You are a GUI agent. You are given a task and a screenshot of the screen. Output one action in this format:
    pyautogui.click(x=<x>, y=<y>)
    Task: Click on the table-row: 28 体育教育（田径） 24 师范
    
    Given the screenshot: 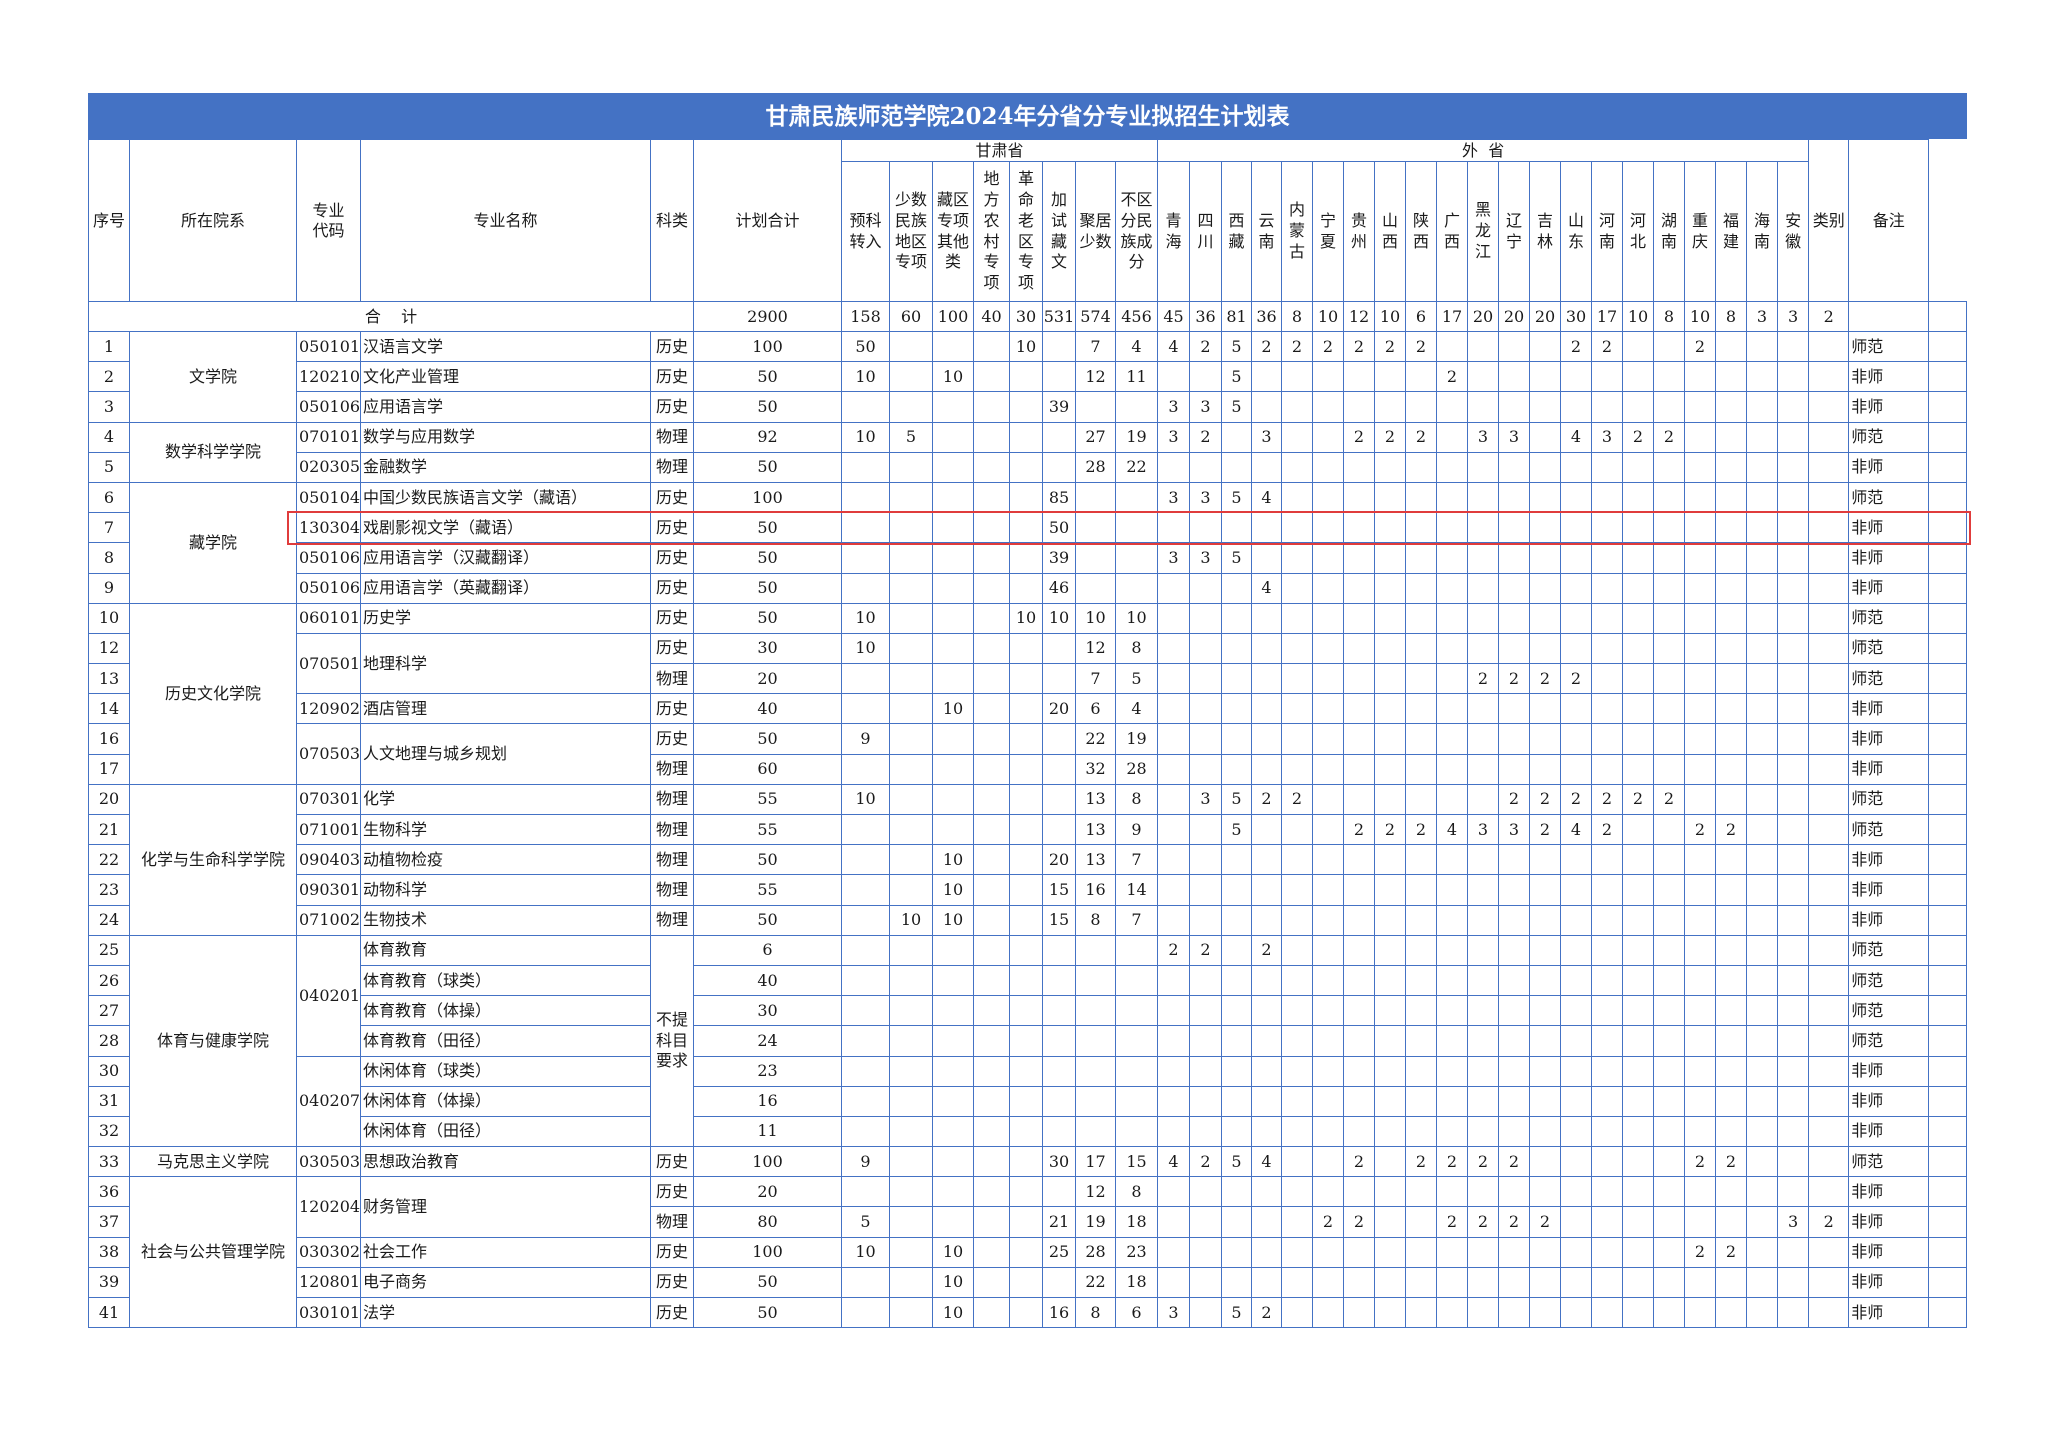 What is the action you would take?
    pyautogui.click(x=1027, y=1041)
    